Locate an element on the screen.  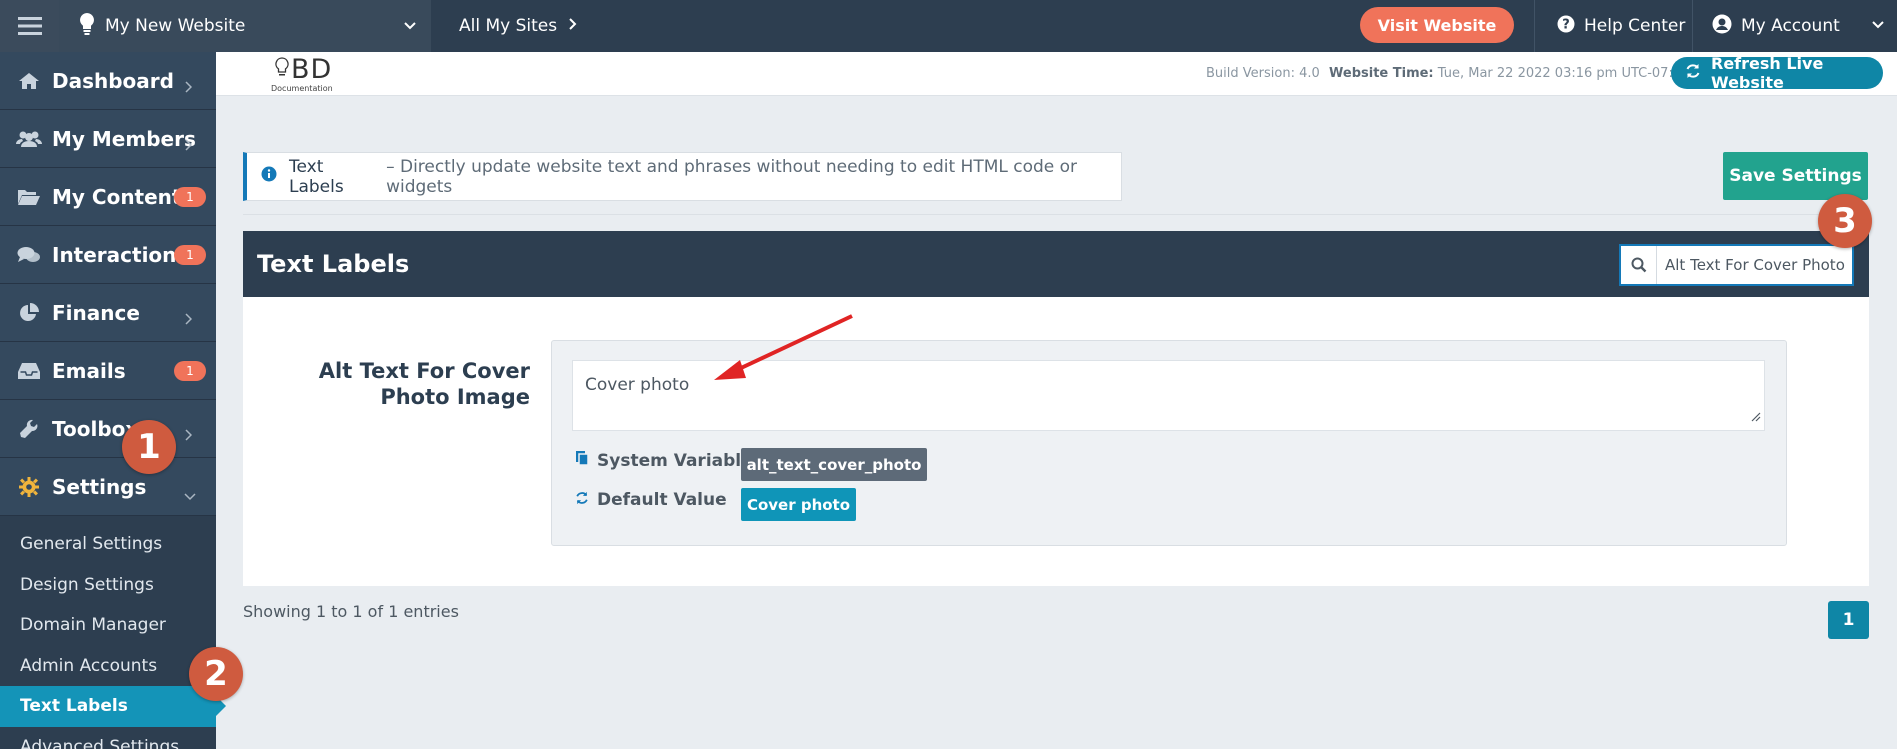
sidebar-item-label: Dashboard is located at coordinates (113, 80).